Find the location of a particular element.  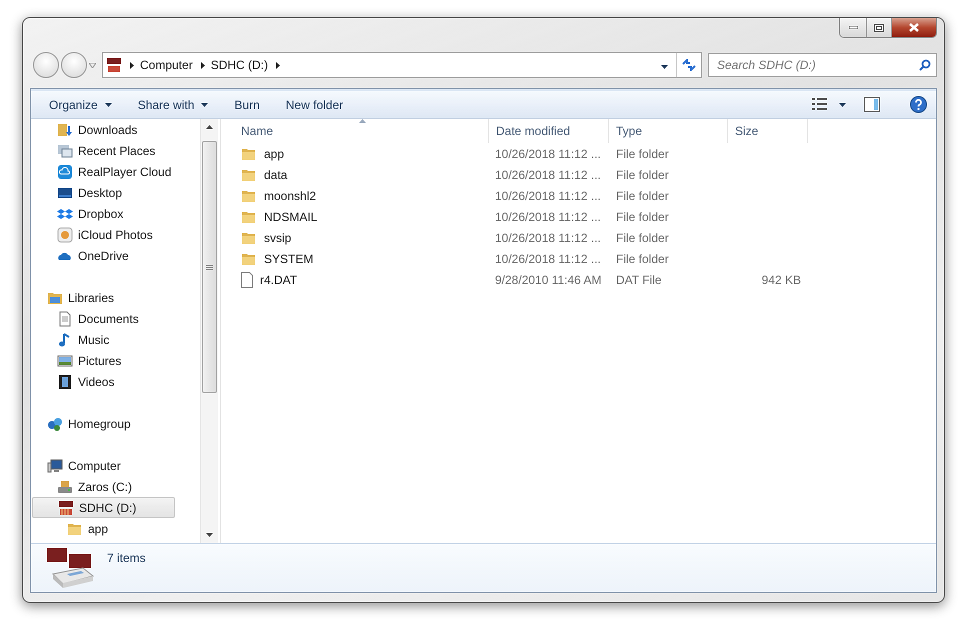

file-icon is located at coordinates (247, 280).